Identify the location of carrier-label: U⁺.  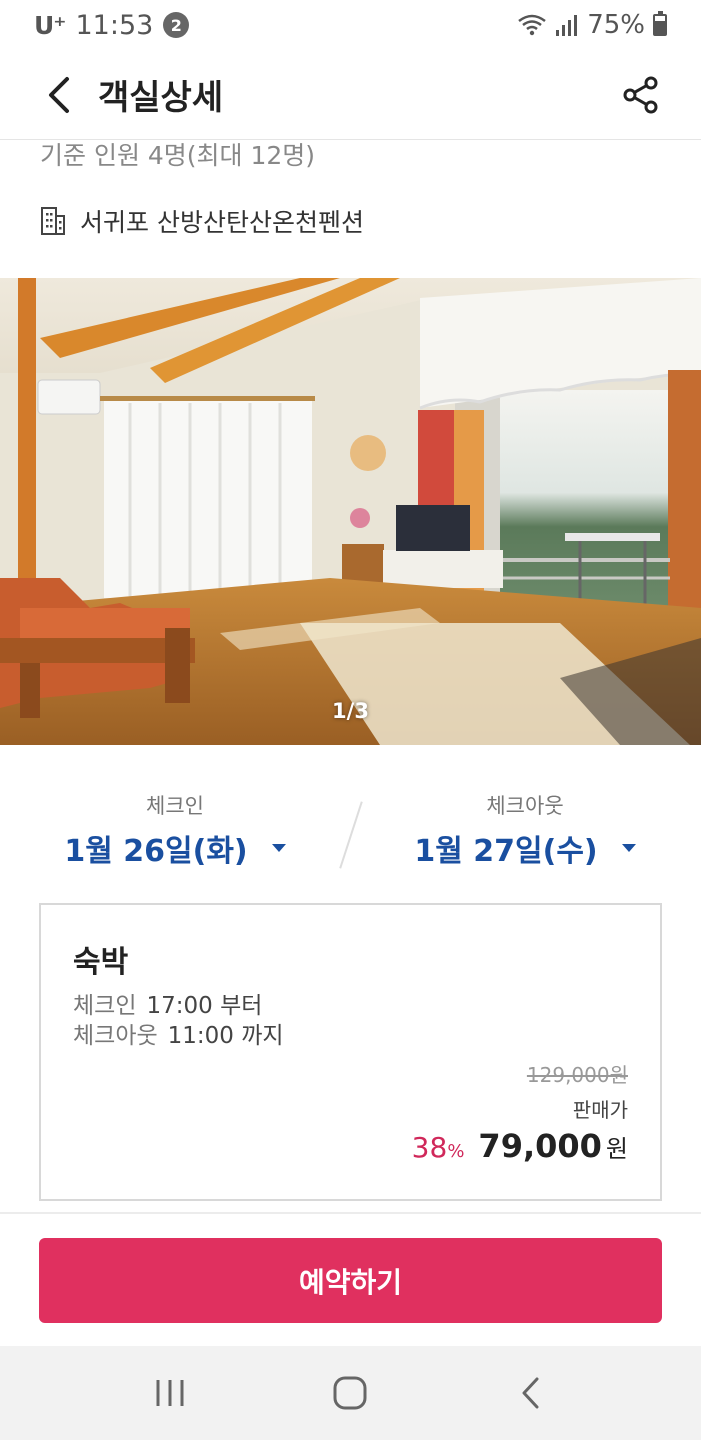
(50, 25).